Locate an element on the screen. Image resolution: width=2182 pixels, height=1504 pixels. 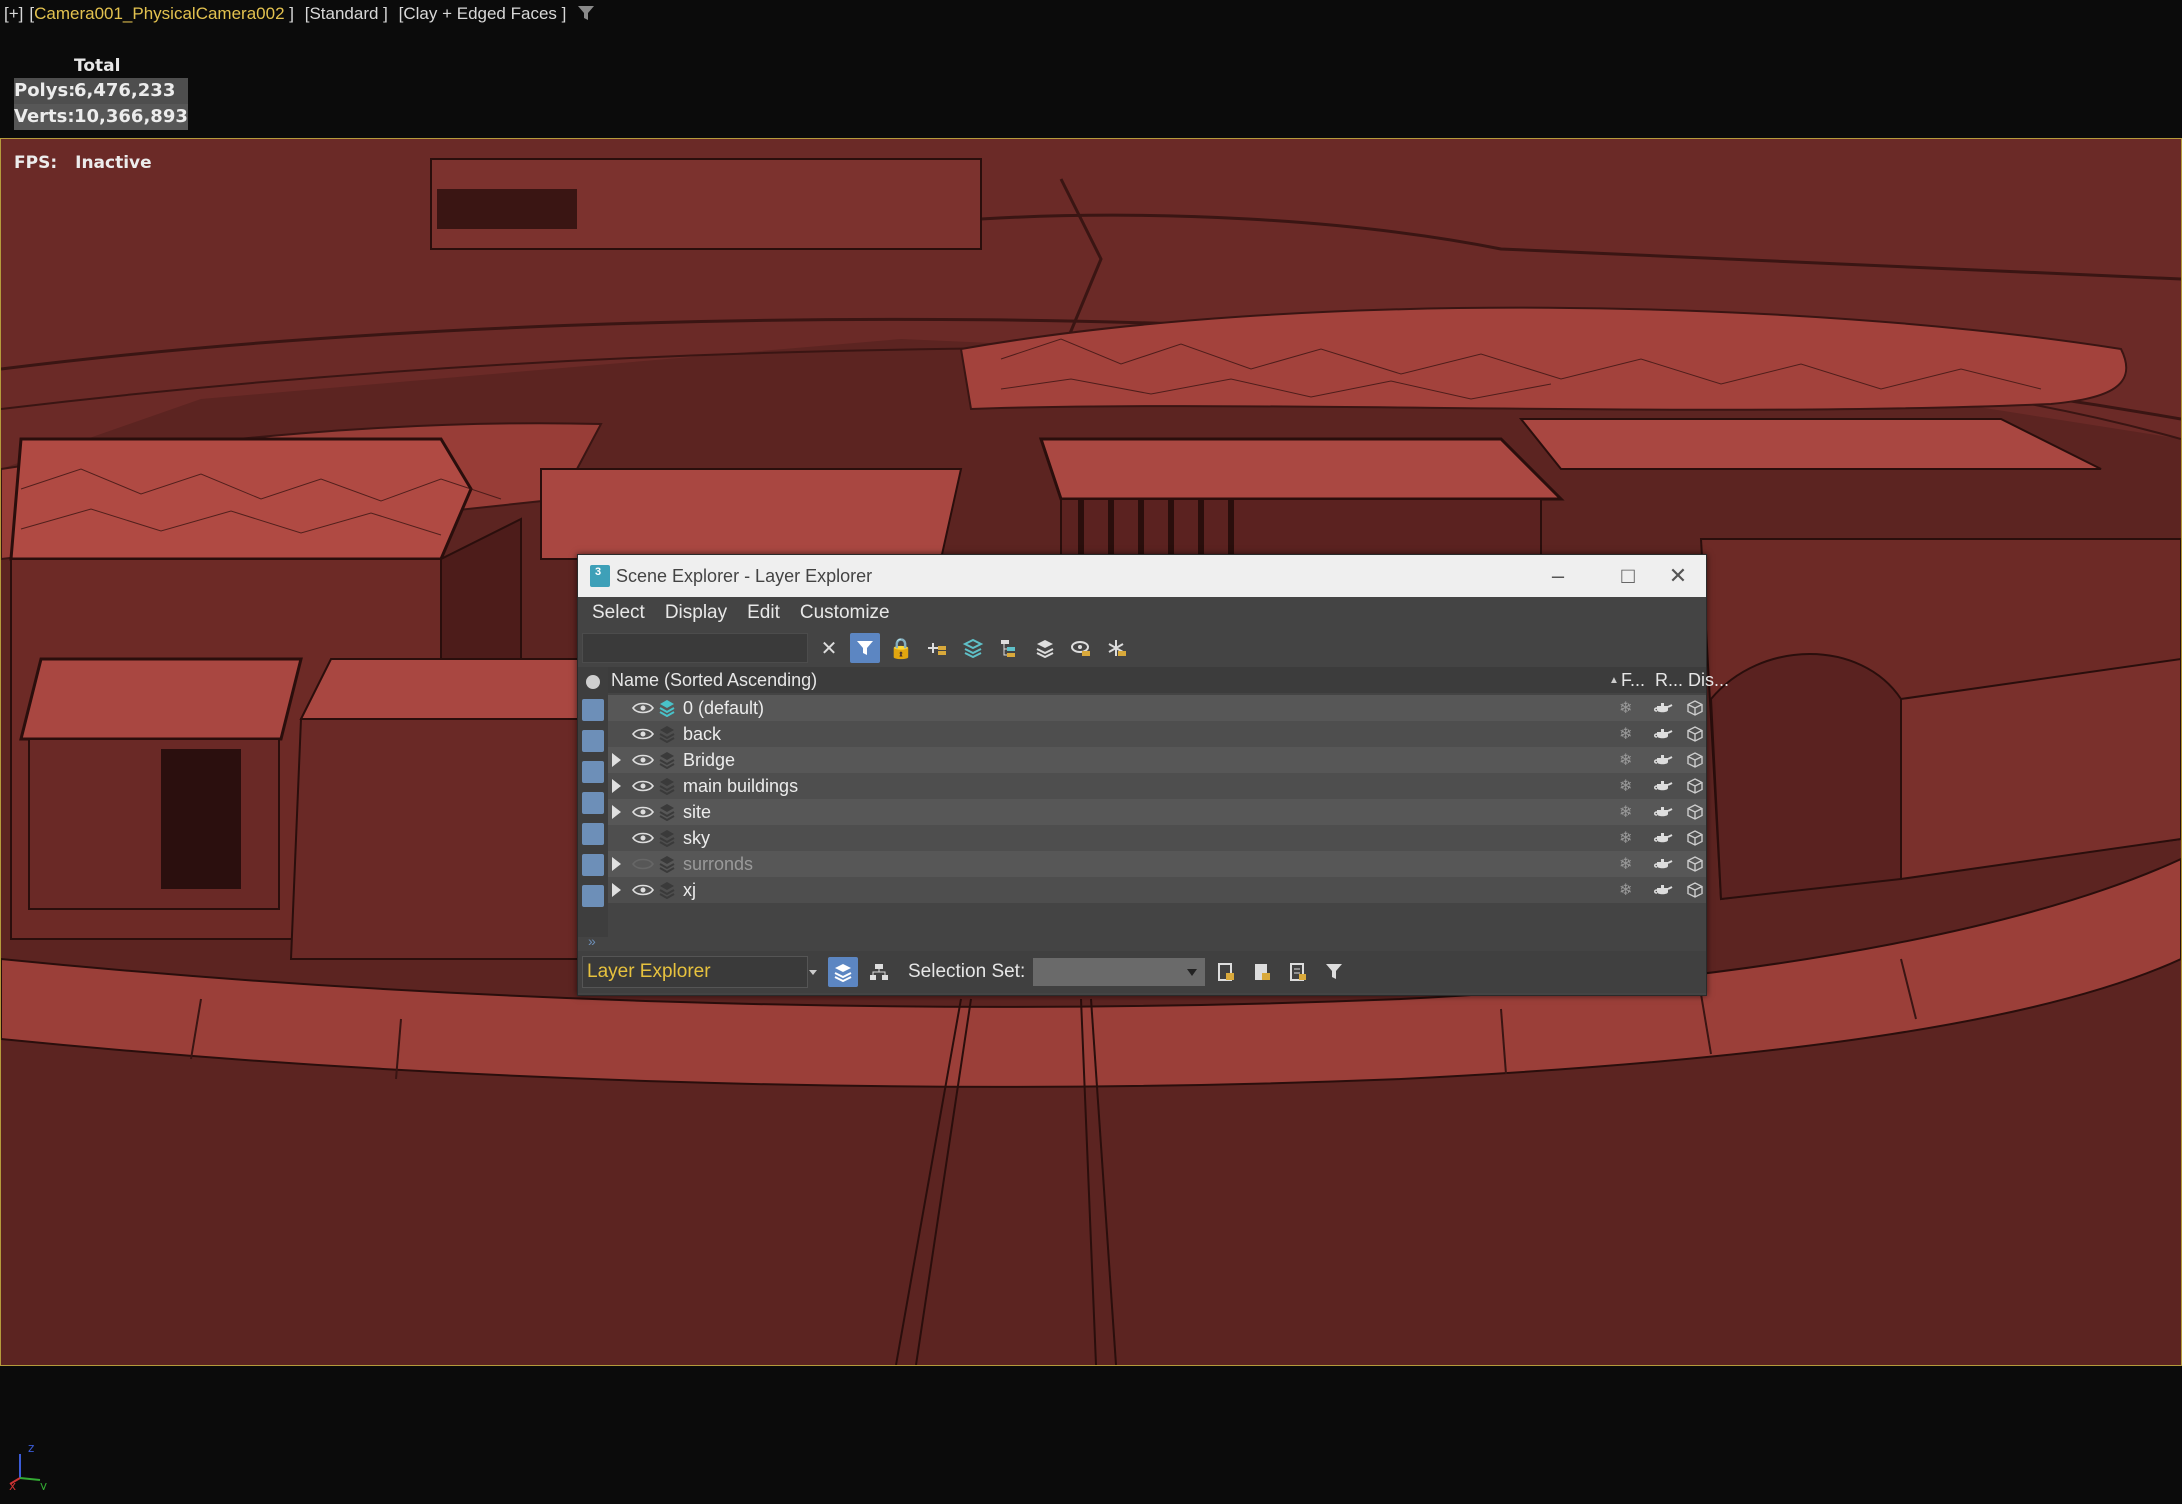
add-layer-icon is located at coordinates (937, 648).